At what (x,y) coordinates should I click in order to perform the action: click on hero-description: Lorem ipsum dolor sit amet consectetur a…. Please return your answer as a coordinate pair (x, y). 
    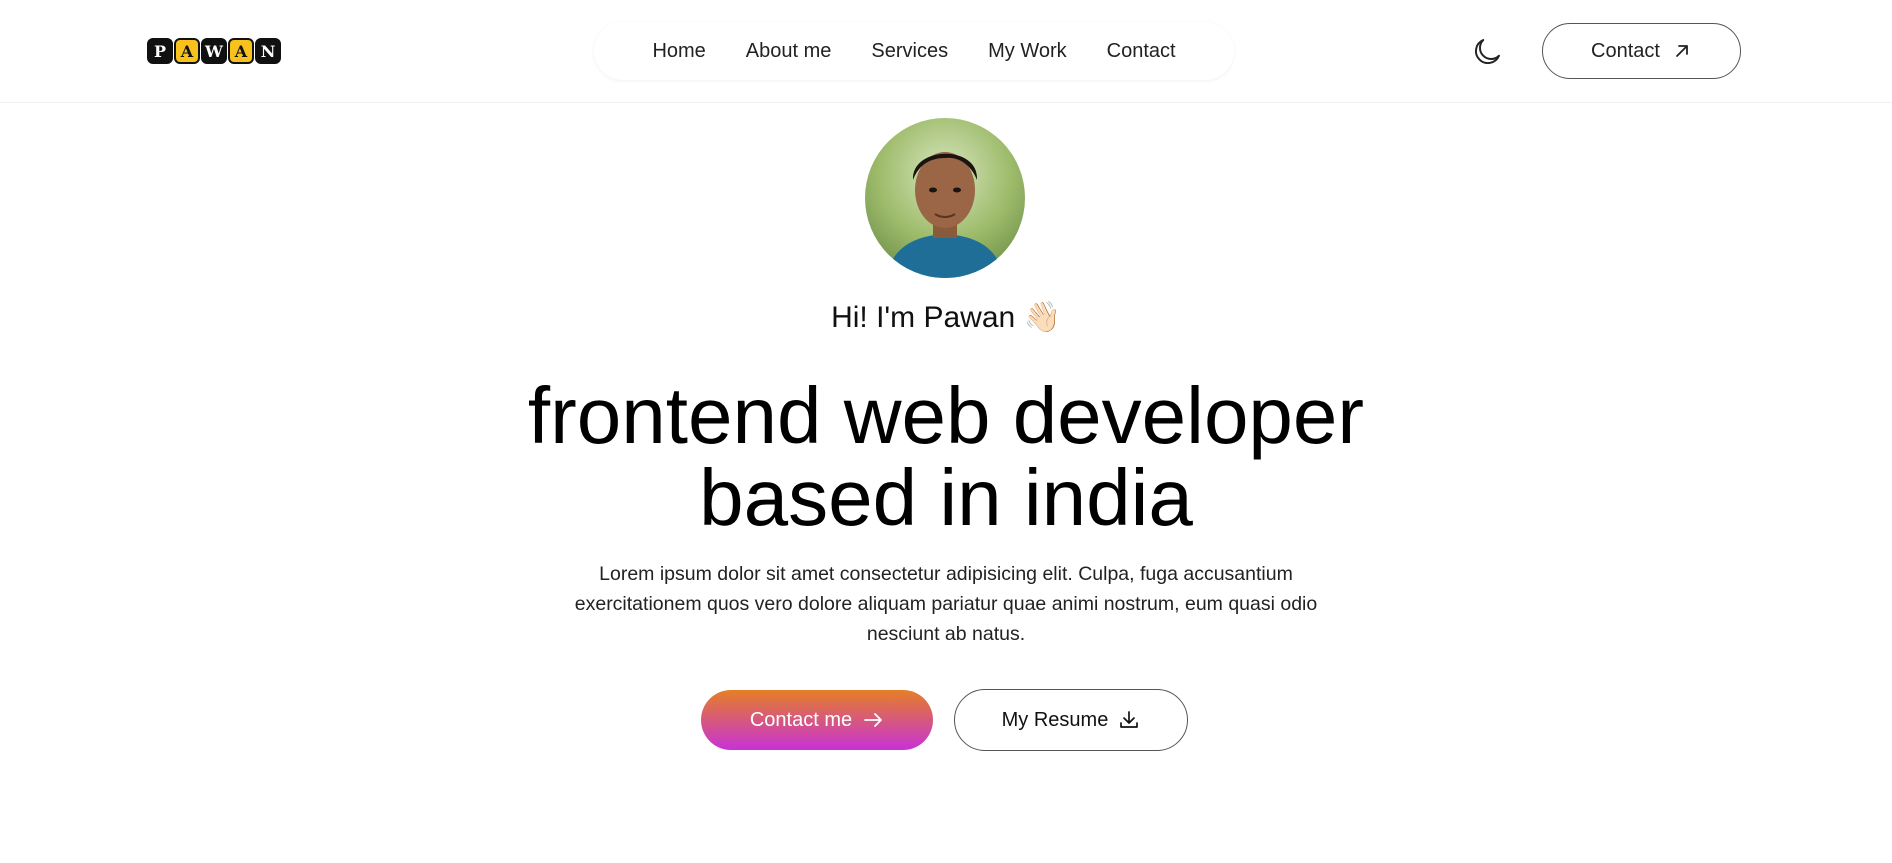
    Looking at the image, I should click on (946, 604).